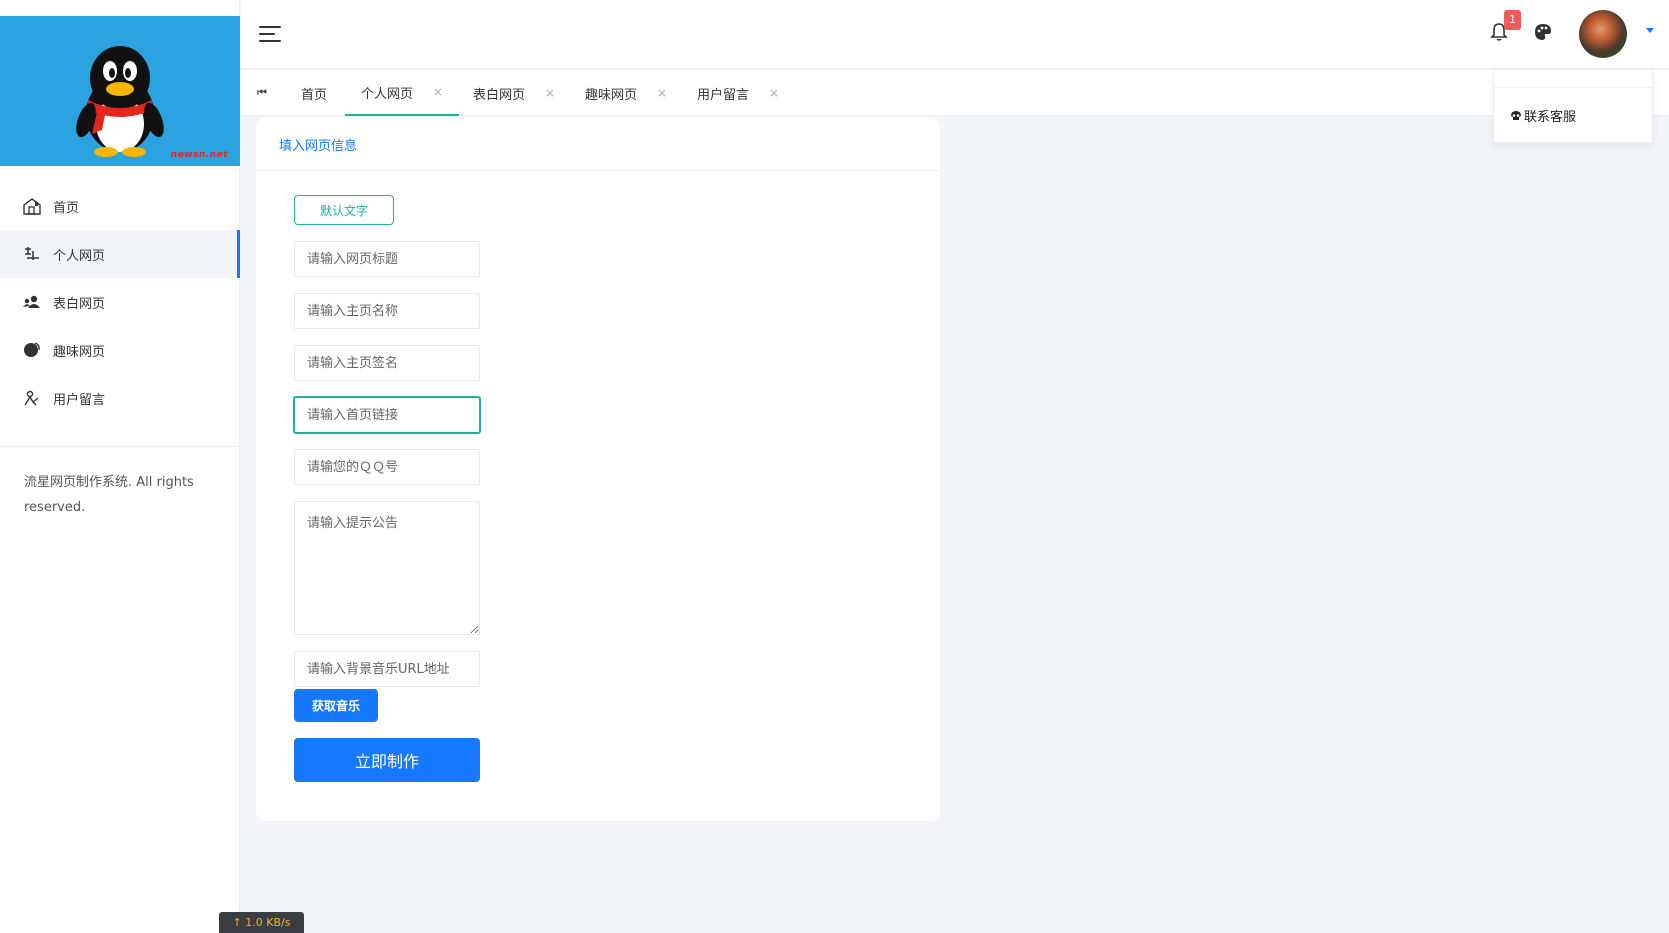 The image size is (1669, 933). I want to click on copyright-text: 流星网页制作系统. All rights reserved., so click(109, 495).